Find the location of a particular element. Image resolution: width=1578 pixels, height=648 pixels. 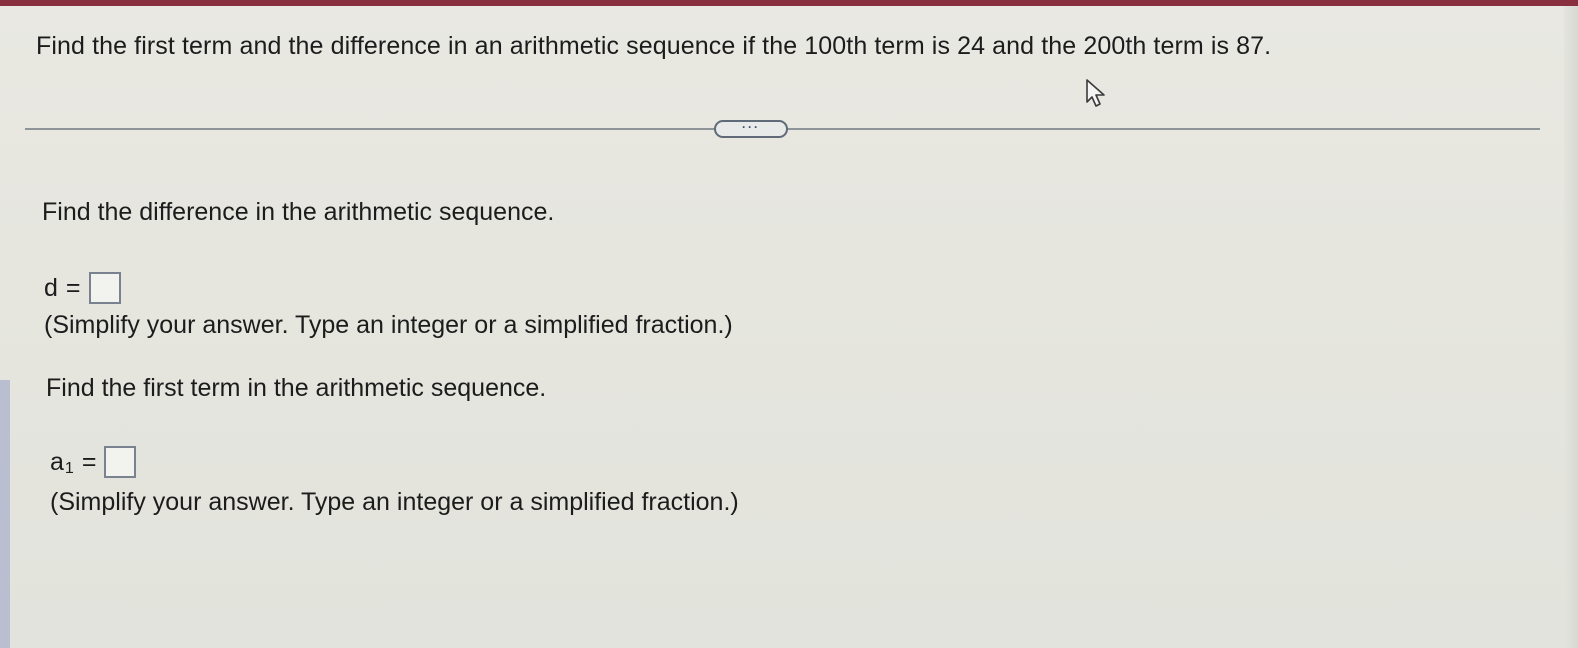

first-term-answer-input is located at coordinates (120, 462).